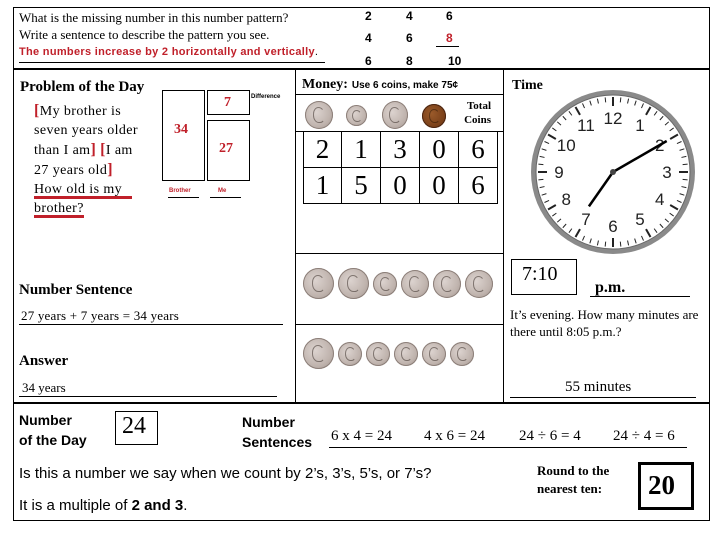 This screenshot has width=720, height=540. What do you see at coordinates (172, 62) in the screenshot?
I see `pattern-answer-underline` at bounding box center [172, 62].